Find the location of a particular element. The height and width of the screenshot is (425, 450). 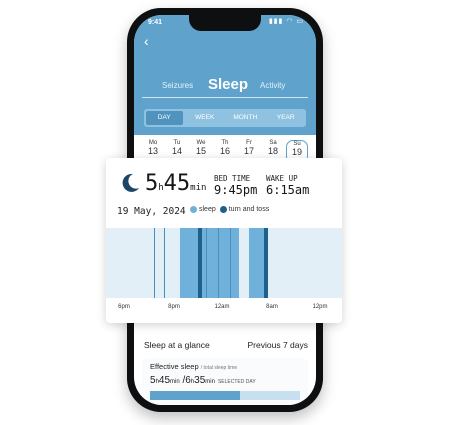

segment-week: WEEK is located at coordinates (204, 118).